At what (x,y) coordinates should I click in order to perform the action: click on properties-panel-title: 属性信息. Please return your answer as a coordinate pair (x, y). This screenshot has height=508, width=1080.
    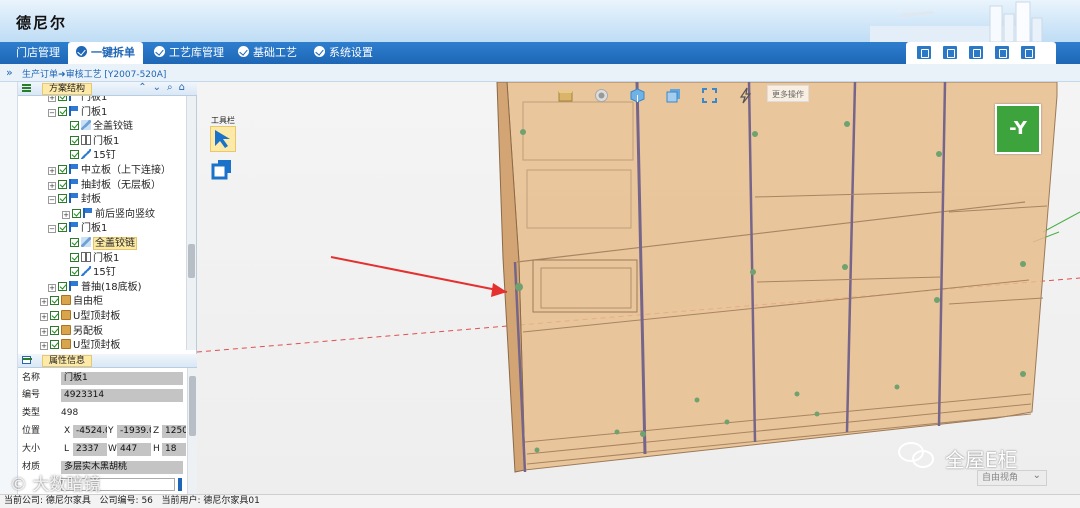
    Looking at the image, I should click on (67, 361).